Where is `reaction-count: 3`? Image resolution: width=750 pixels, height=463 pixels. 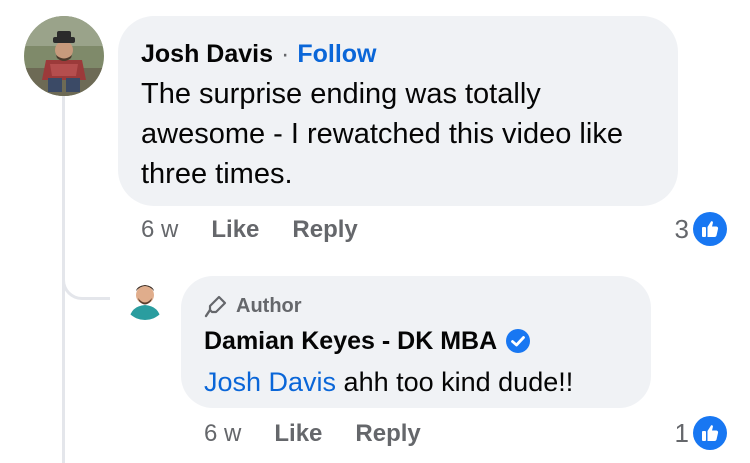
reaction-count: 3 is located at coordinates (681, 228).